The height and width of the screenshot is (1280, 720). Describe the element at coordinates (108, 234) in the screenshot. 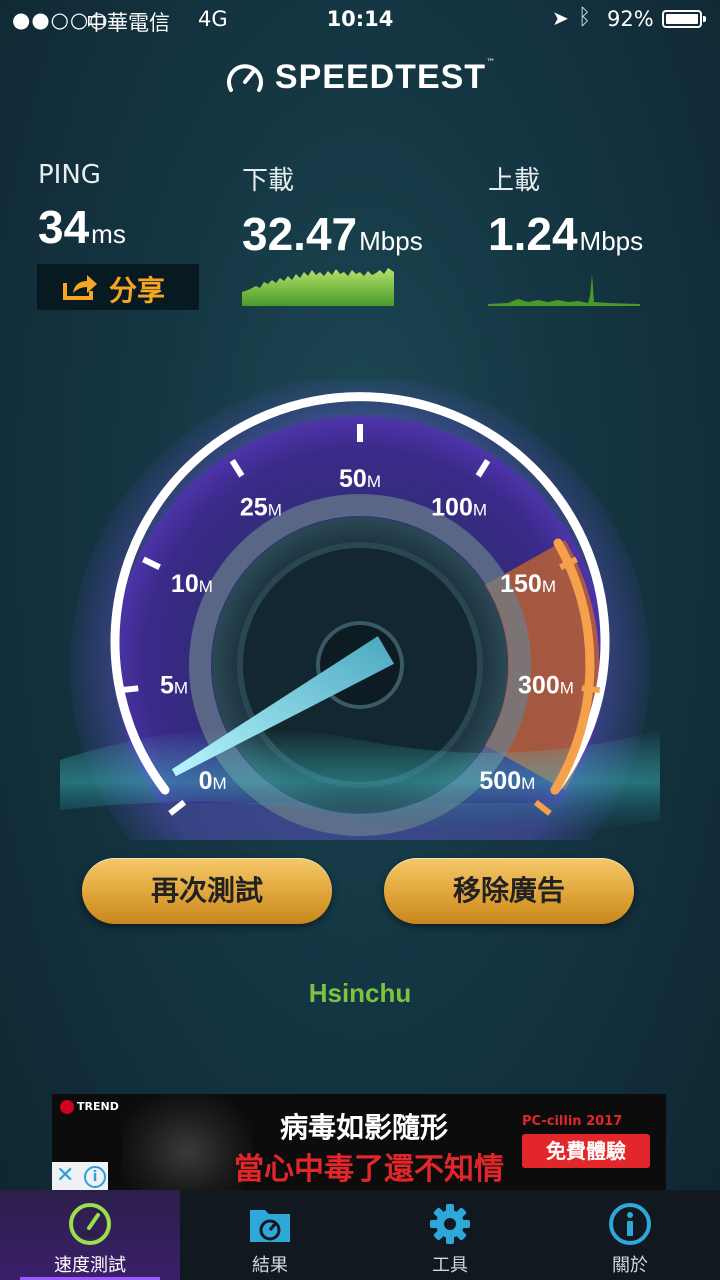

I see `ping-unit: ms` at that location.